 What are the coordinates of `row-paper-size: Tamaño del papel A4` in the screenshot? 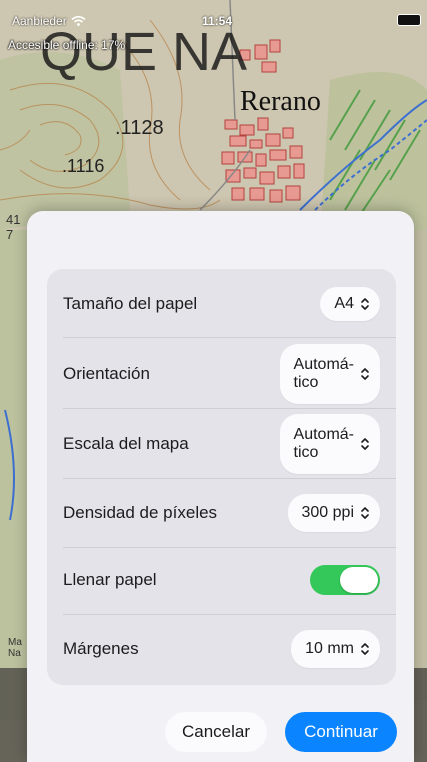 It's located at (229, 304).